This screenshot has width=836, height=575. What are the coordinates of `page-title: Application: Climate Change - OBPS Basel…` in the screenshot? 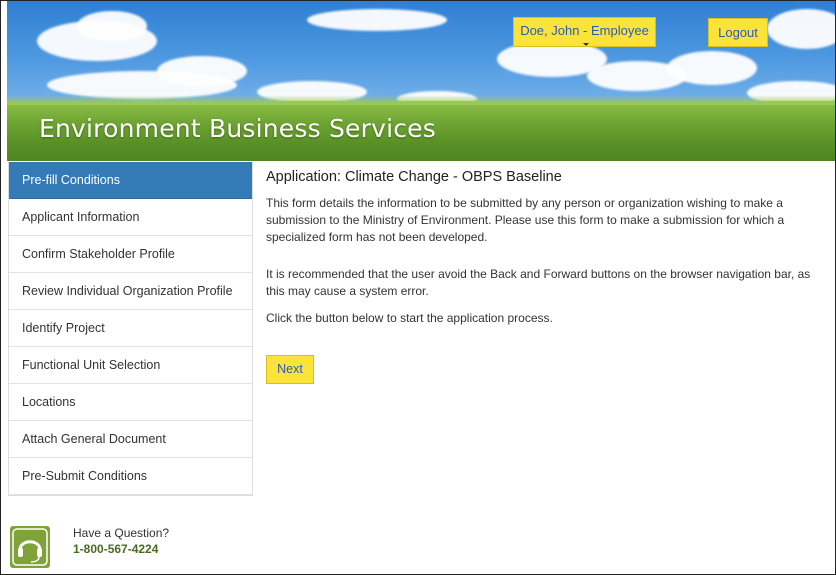 It's located at (414, 177).